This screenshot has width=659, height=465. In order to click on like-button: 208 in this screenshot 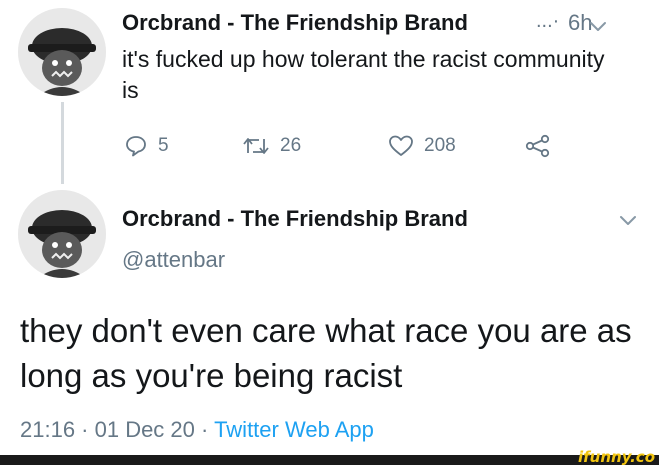, I will do `click(422, 146)`.